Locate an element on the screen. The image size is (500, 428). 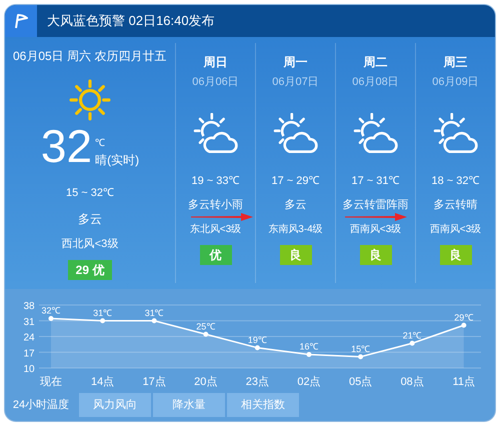
flag-icon is located at coordinates (21, 21).